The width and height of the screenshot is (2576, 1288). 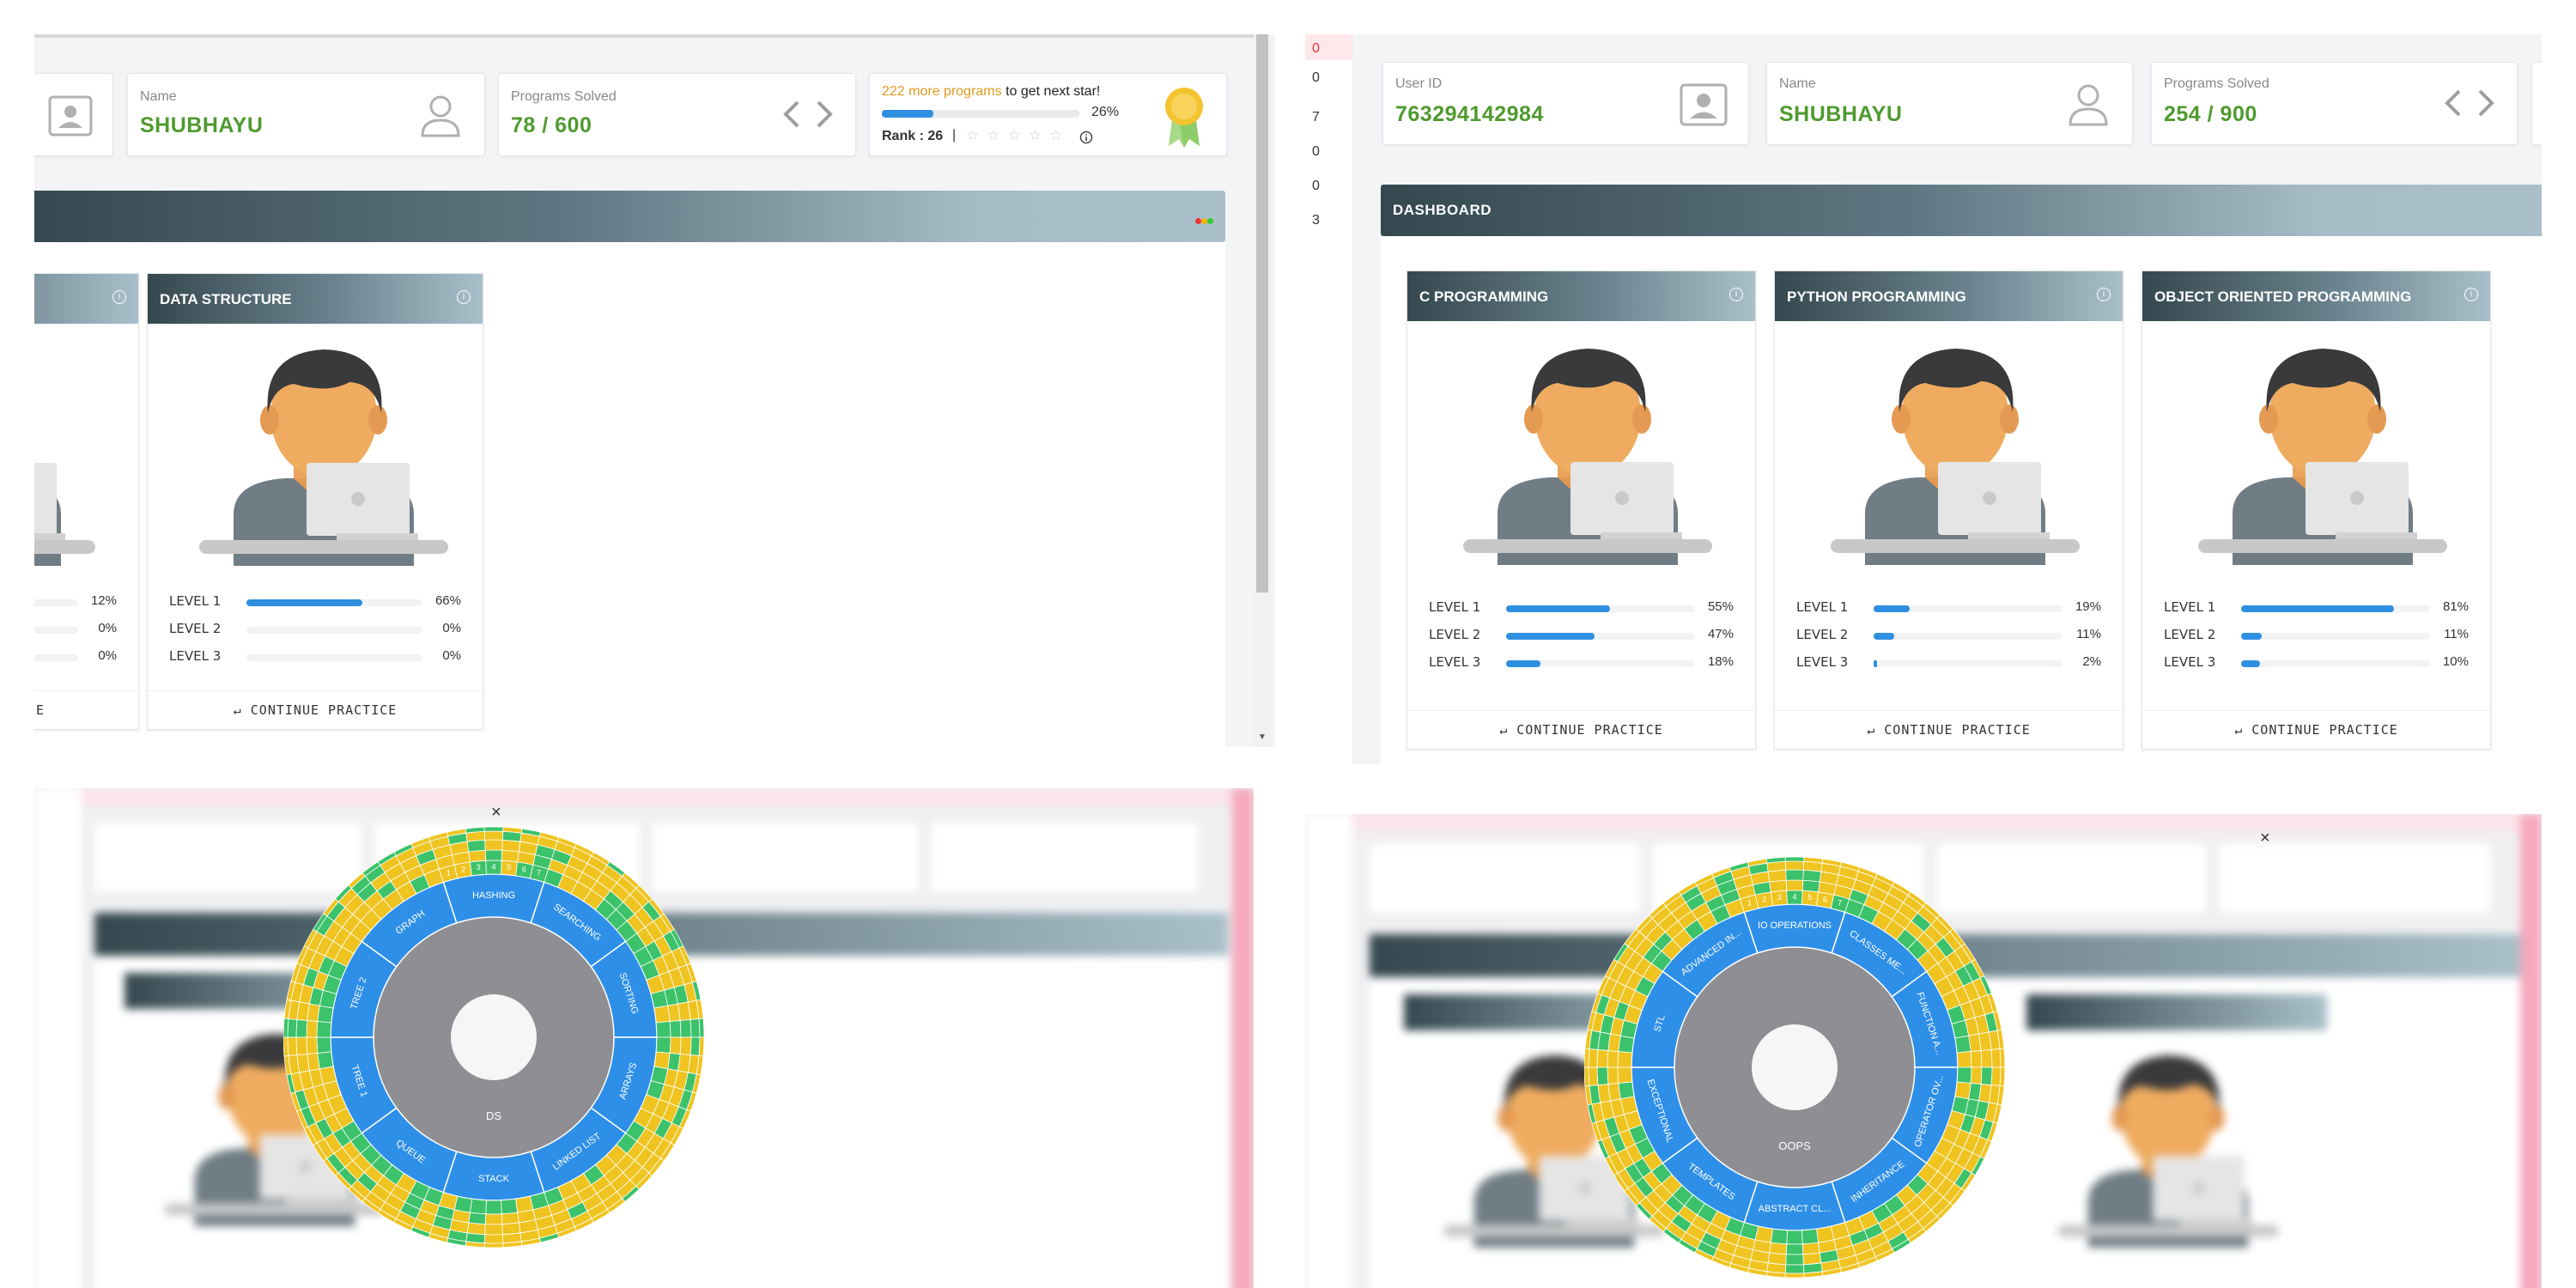 I want to click on scrollbar: ▼, so click(x=1262, y=390).